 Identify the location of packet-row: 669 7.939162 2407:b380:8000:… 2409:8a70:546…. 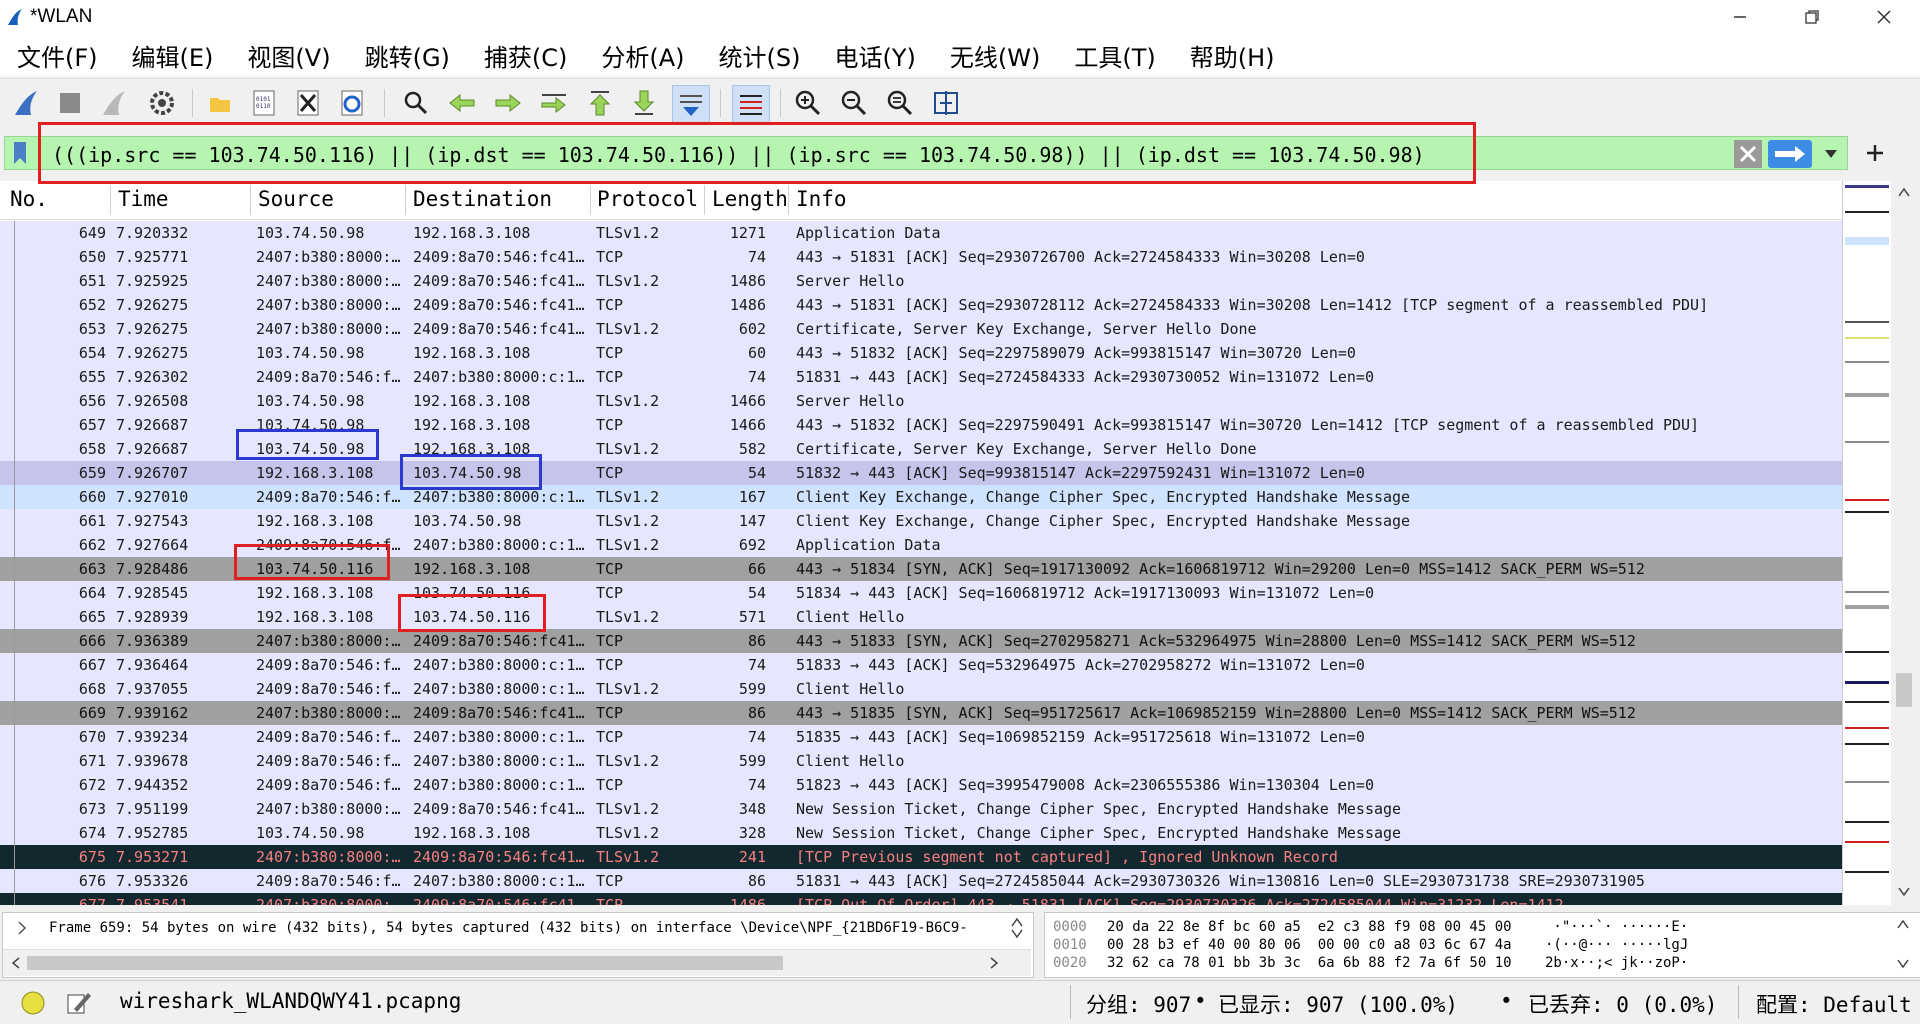
(921, 713).